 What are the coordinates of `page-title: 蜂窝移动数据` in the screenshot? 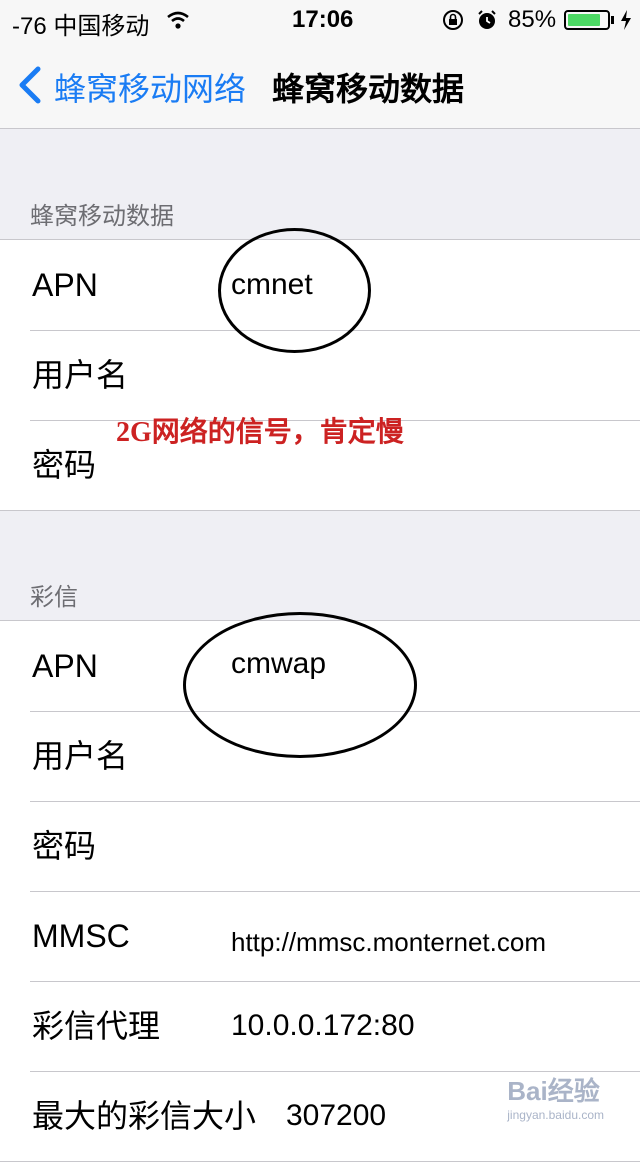 It's located at (368, 89).